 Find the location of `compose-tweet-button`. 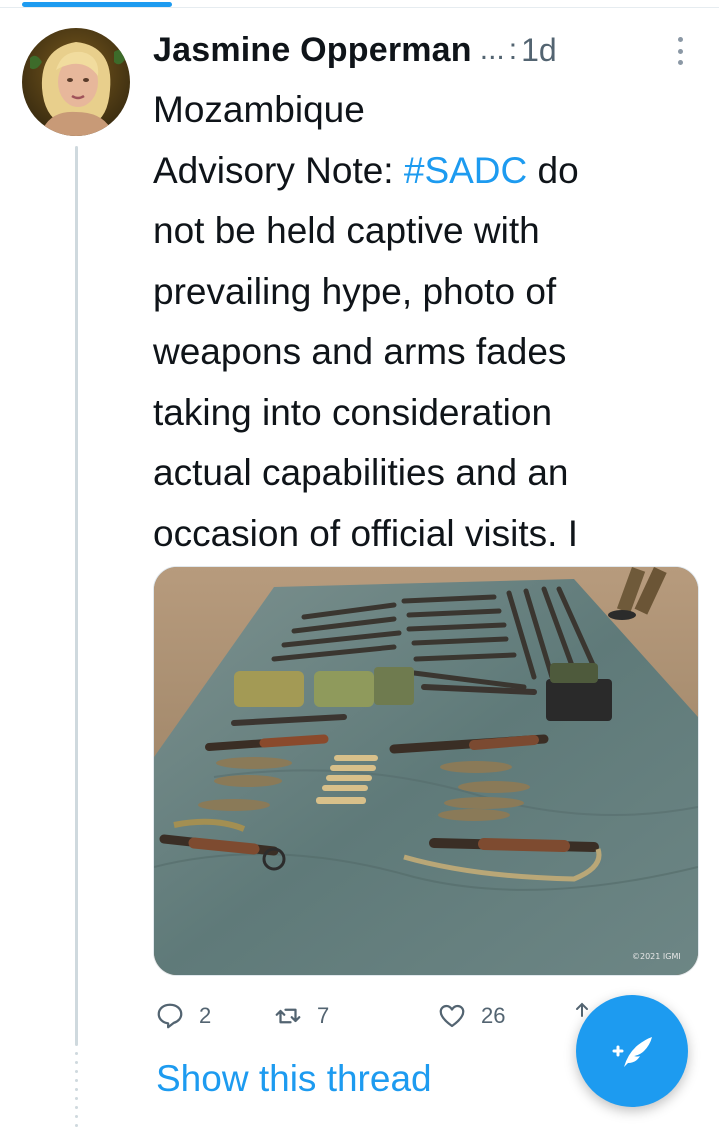

compose-tweet-button is located at coordinates (632, 1051).